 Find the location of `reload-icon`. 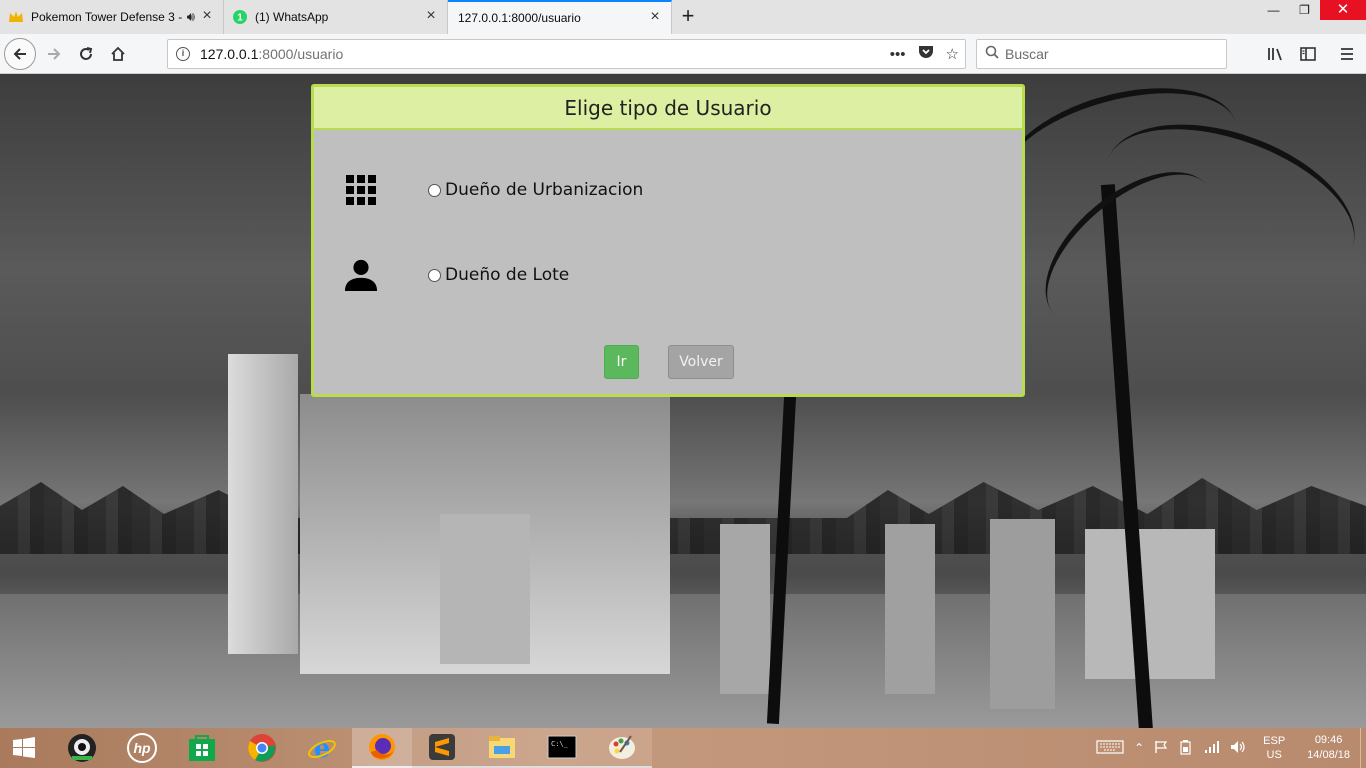

reload-icon is located at coordinates (86, 53).